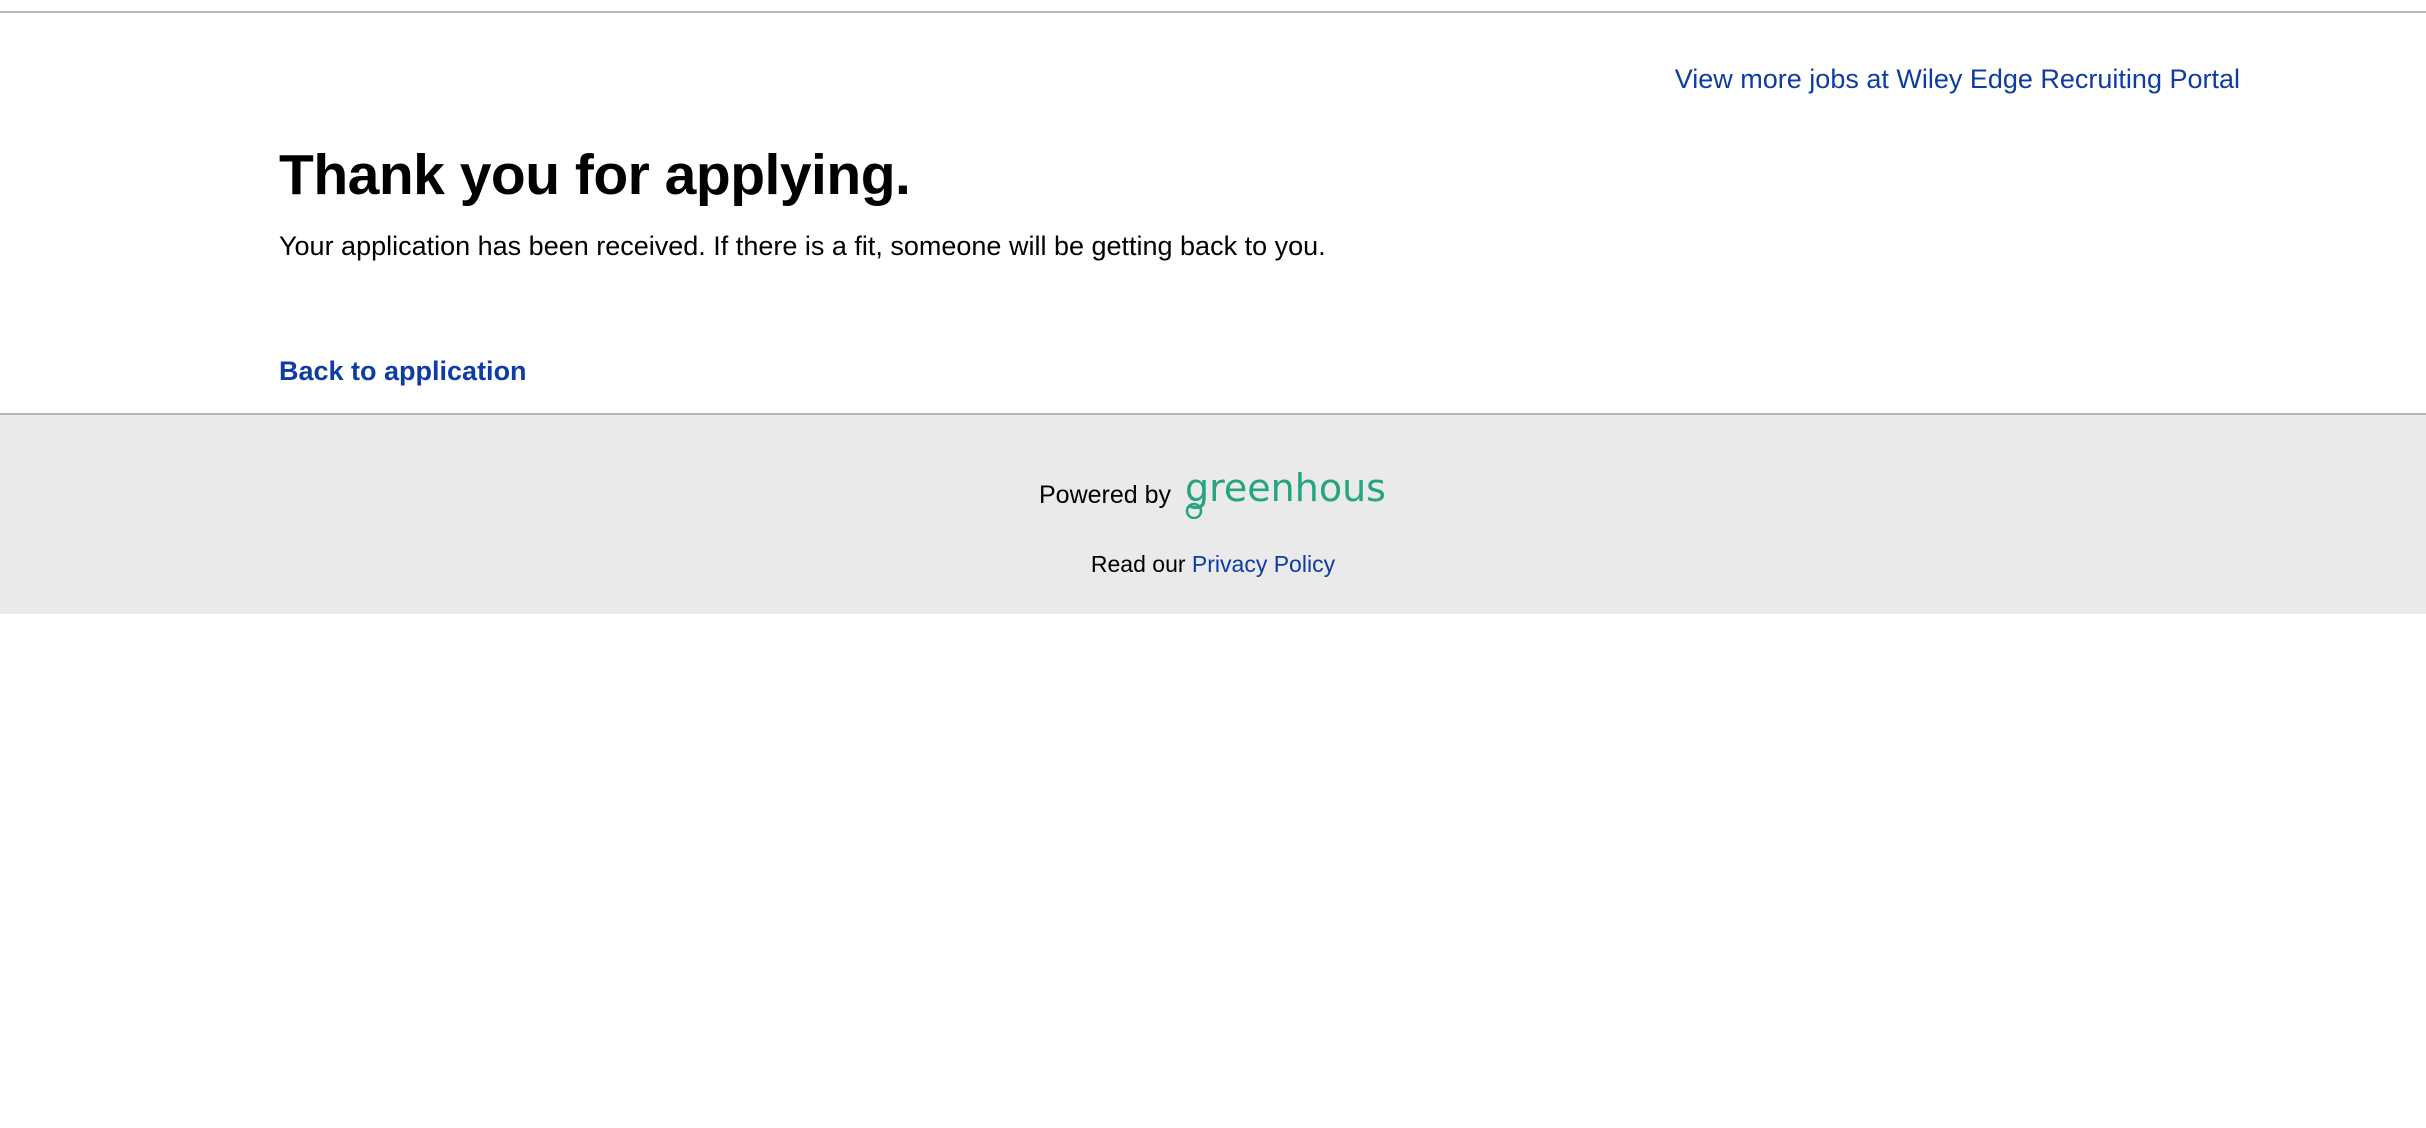 The width and height of the screenshot is (2426, 1128). I want to click on svg-text: greenhouse, so click(1286, 490).